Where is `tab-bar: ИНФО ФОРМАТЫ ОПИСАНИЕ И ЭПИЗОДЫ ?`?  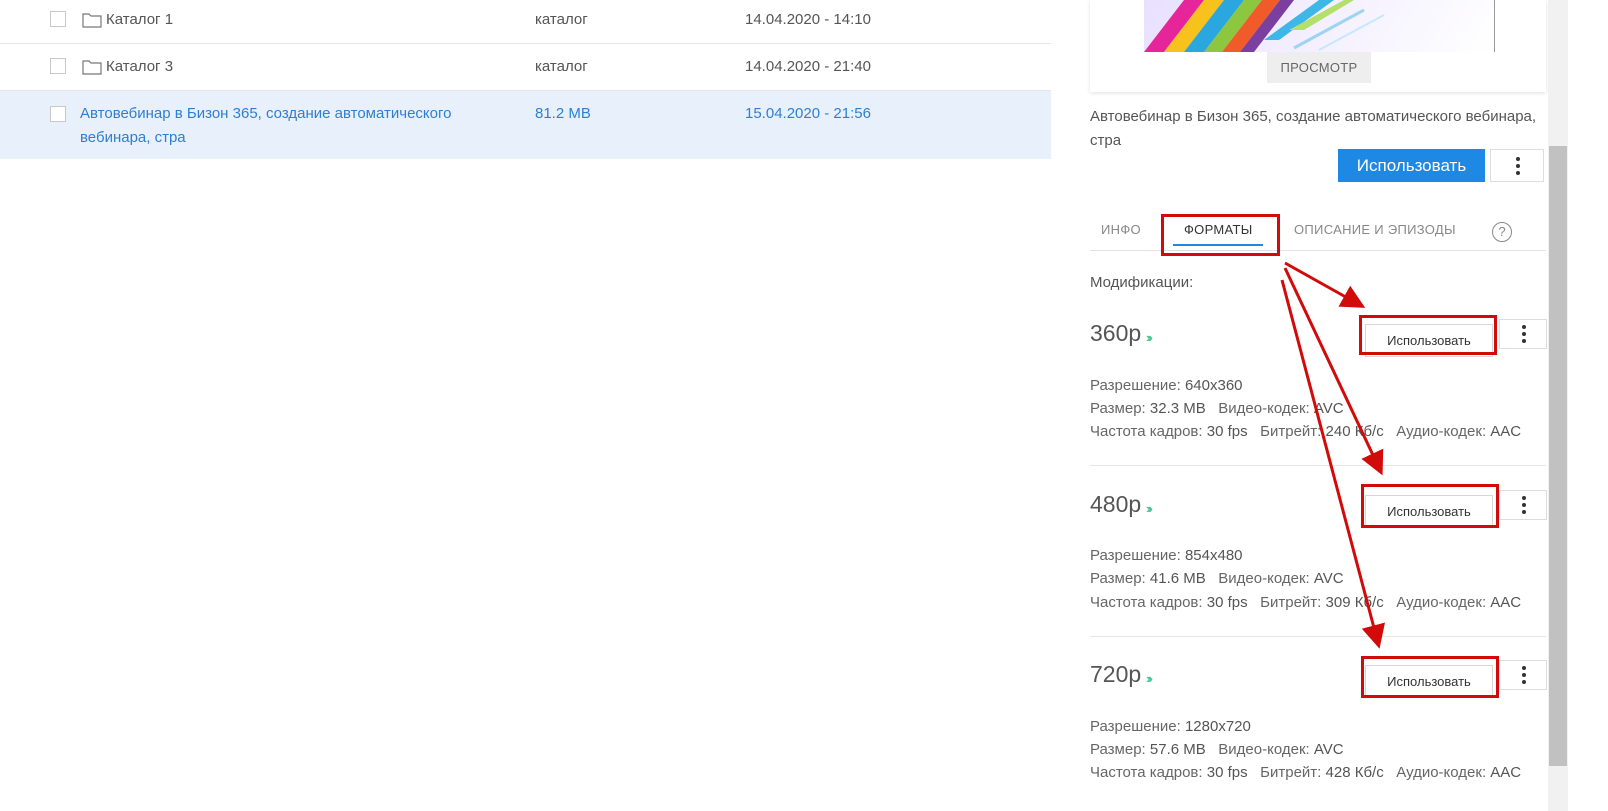 tab-bar: ИНФО ФОРМАТЫ ОПИСАНИЕ И ЭПИЗОДЫ ? is located at coordinates (1318, 230).